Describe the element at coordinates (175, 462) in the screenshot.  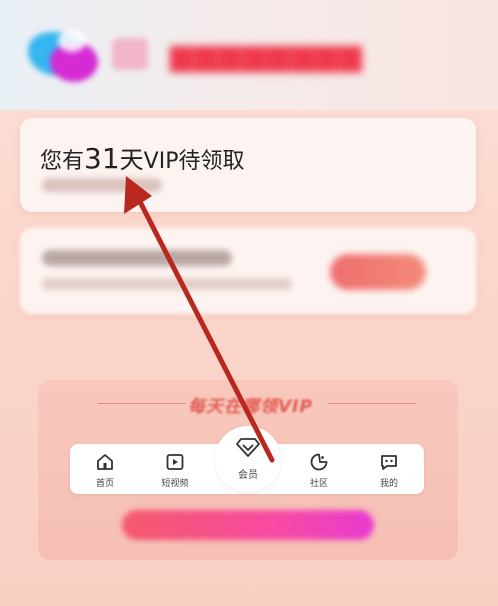
I see `video-icon` at that location.